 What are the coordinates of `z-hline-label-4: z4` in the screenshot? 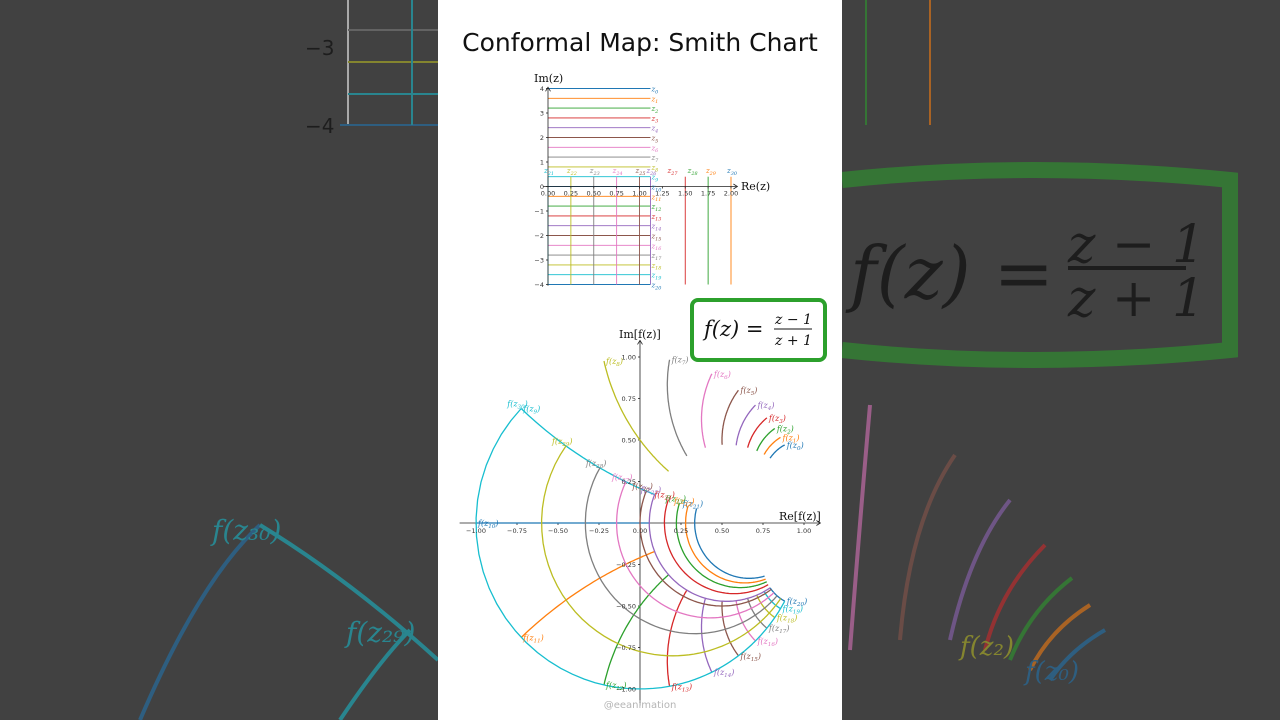 It's located at (654, 130).